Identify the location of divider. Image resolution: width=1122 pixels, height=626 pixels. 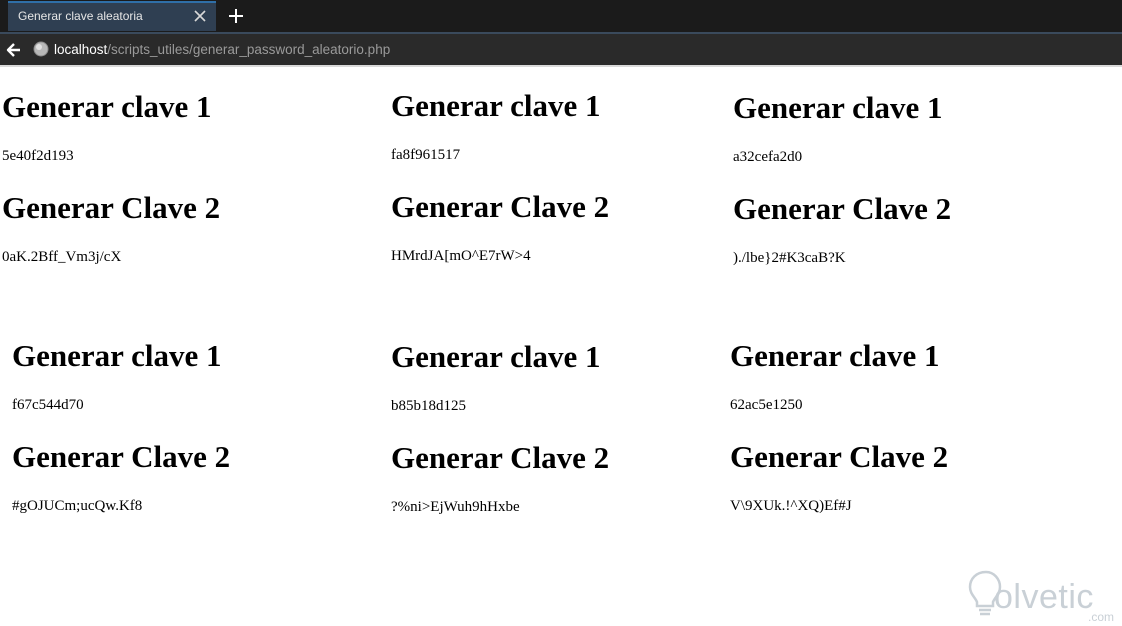
(561, 66).